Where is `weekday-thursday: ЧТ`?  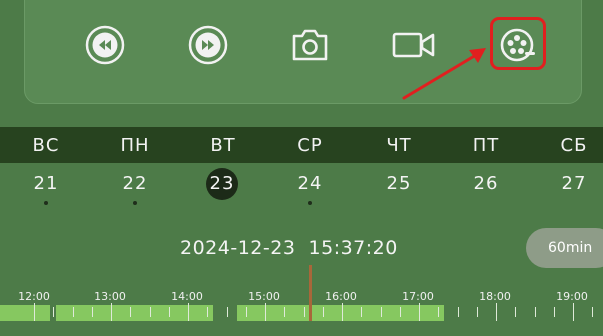 weekday-thursday: ЧТ is located at coordinates (399, 145).